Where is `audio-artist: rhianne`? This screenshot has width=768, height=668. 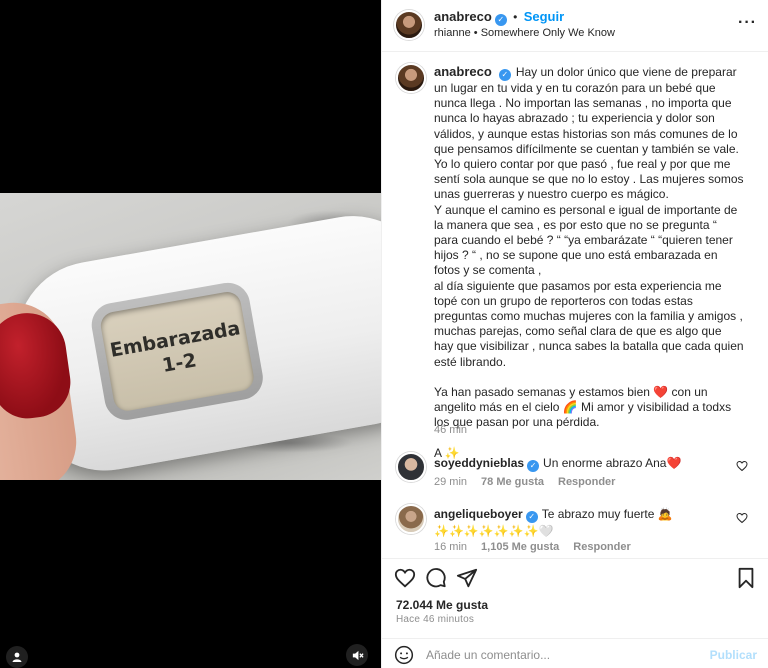 audio-artist: rhianne is located at coordinates (452, 33).